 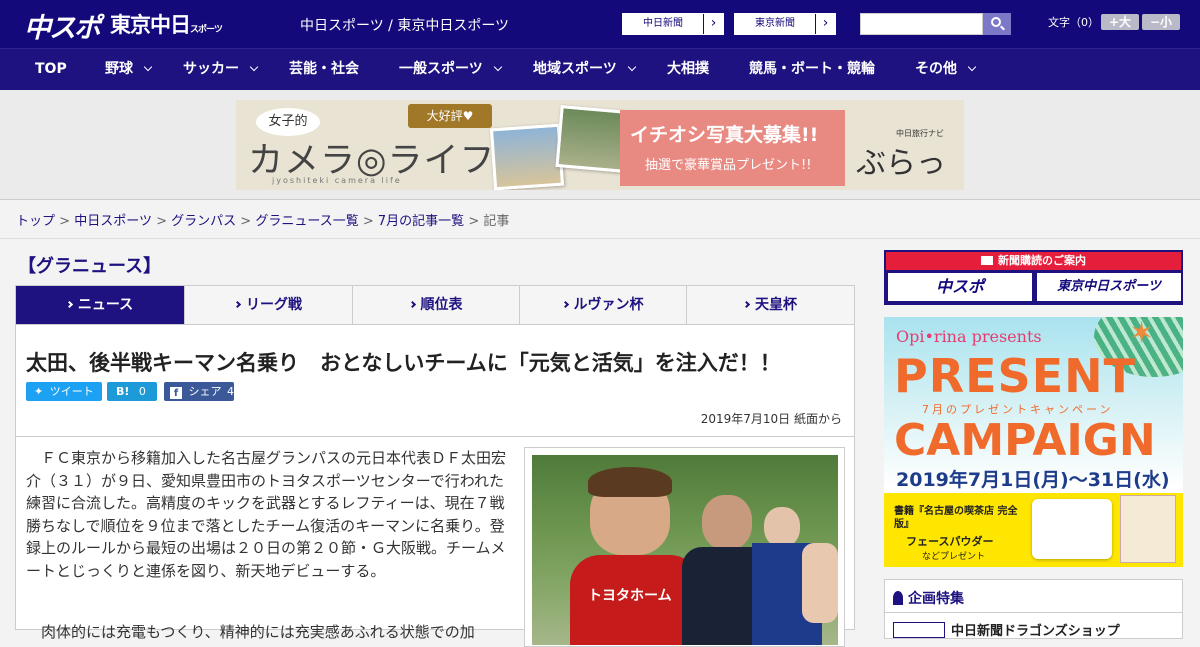 What do you see at coordinates (166, 24) in the screenshot?
I see `tokyo-chunichi-logo: 東京中日スポーツ` at bounding box center [166, 24].